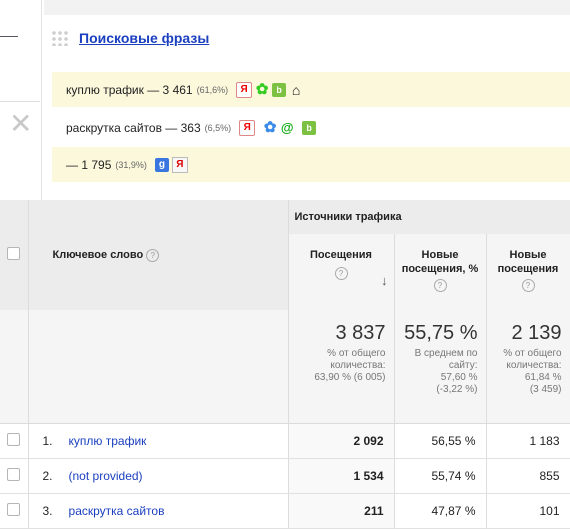 This screenshot has width=570, height=529. I want to click on total-newvisits-note-line: количества:, so click(534, 365).